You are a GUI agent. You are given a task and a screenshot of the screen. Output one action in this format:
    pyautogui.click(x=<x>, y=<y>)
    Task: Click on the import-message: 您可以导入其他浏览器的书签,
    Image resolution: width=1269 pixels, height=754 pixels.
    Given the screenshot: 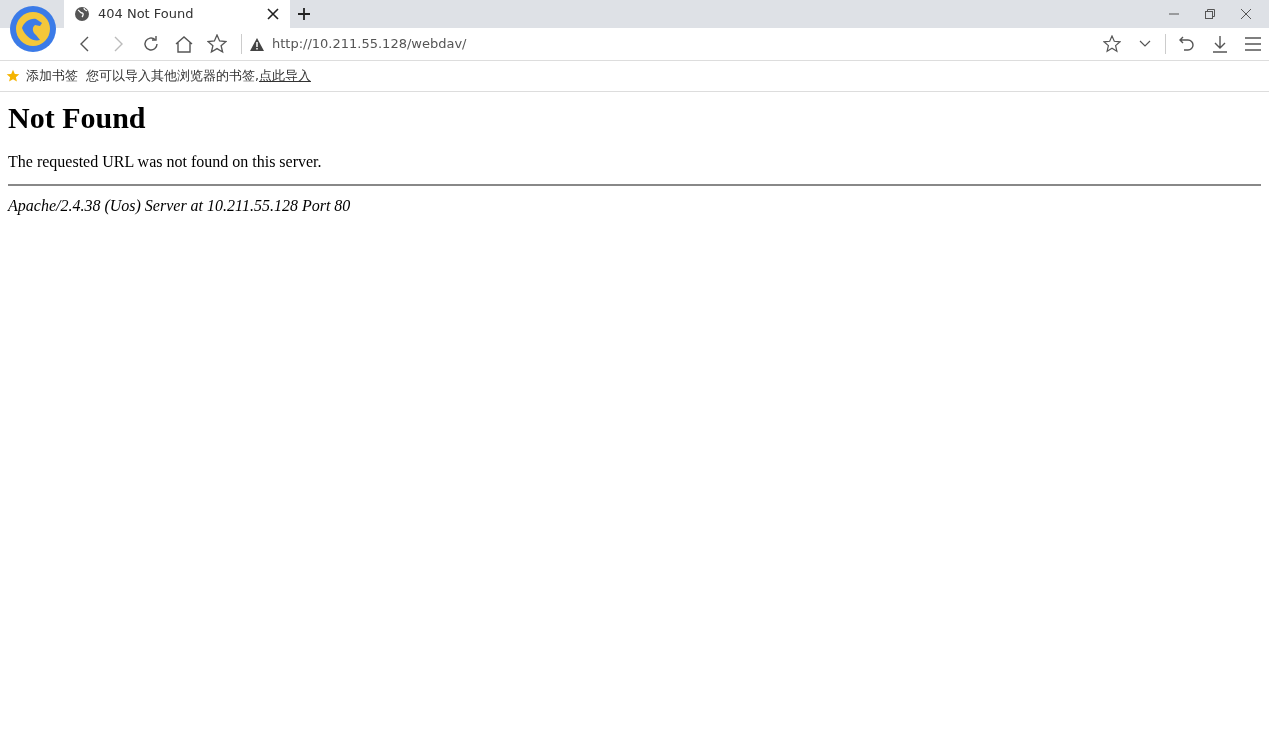 What is the action you would take?
    pyautogui.click(x=172, y=75)
    